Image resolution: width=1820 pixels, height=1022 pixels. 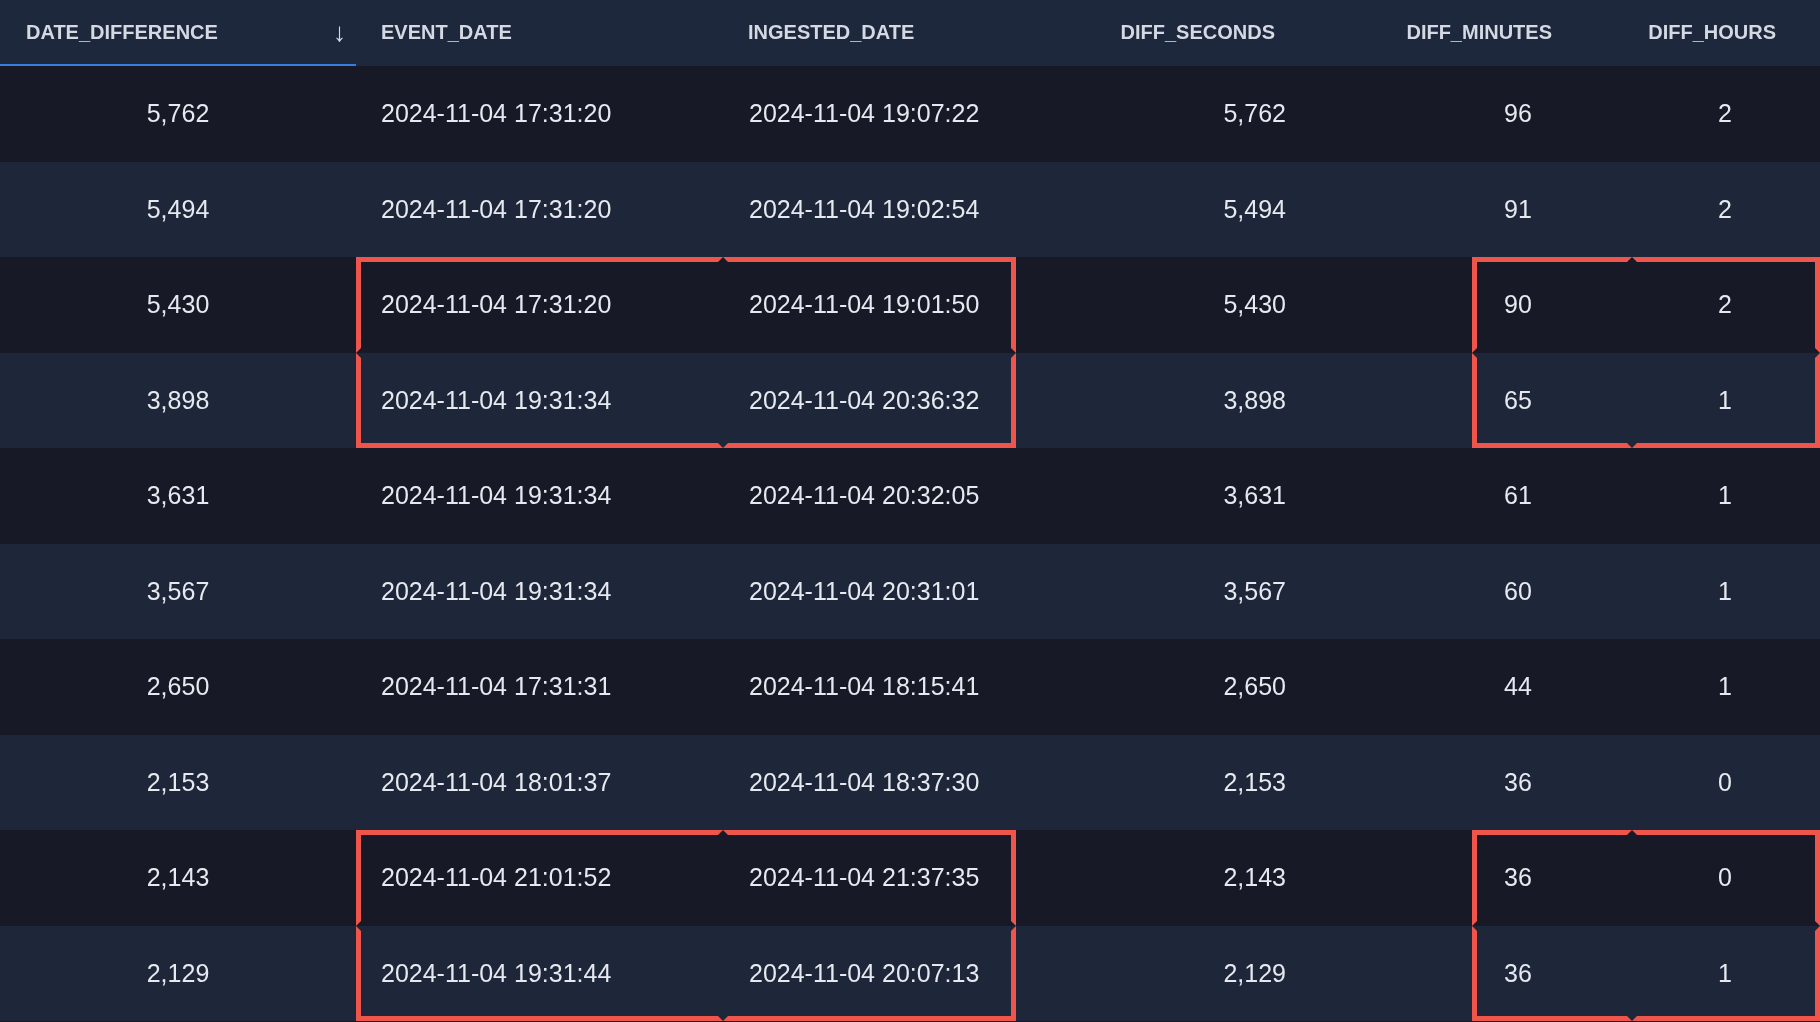 What do you see at coordinates (869, 400) in the screenshot?
I see `table-cell: 2024-11-04 20:36:32` at bounding box center [869, 400].